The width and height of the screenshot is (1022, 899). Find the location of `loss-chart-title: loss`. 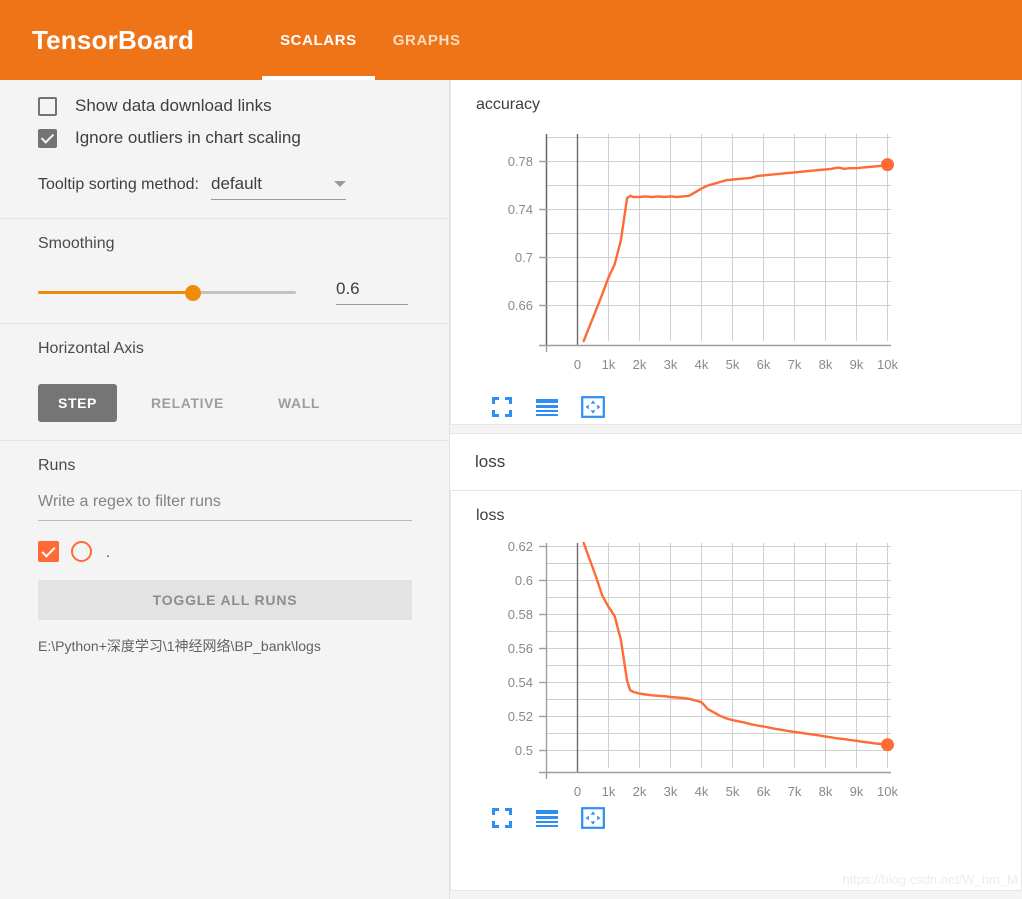

loss-chart-title: loss is located at coordinates (490, 515).